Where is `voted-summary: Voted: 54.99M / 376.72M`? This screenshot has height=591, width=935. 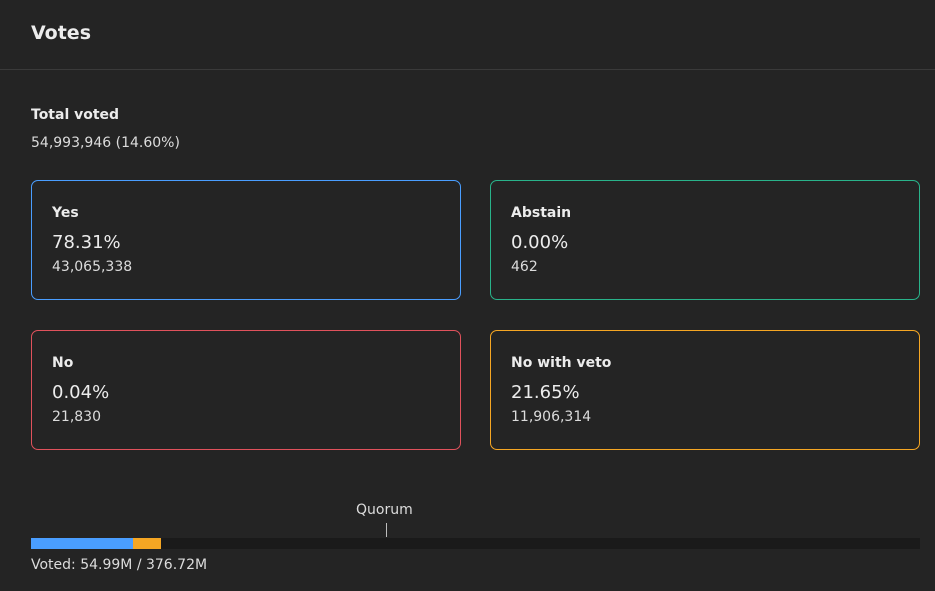 voted-summary: Voted: 54.99M / 376.72M is located at coordinates (119, 565).